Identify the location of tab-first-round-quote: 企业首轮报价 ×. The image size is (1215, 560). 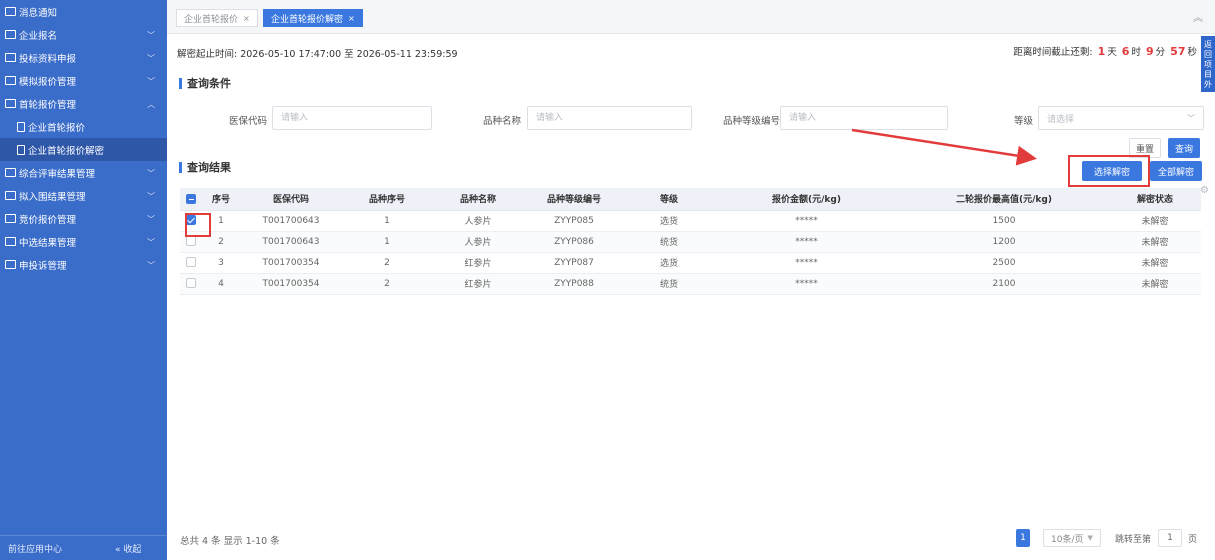
(217, 18).